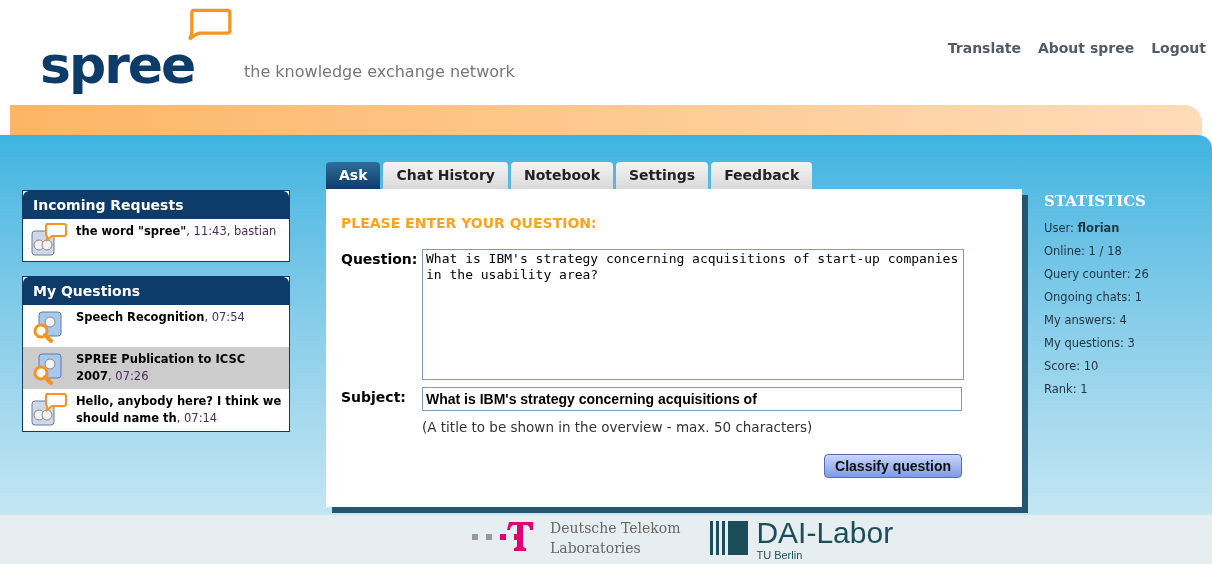 Image resolution: width=1212 pixels, height=564 pixels. Describe the element at coordinates (780, 555) in the screenshot. I see `dai-subtitle: TU Berlin` at that location.